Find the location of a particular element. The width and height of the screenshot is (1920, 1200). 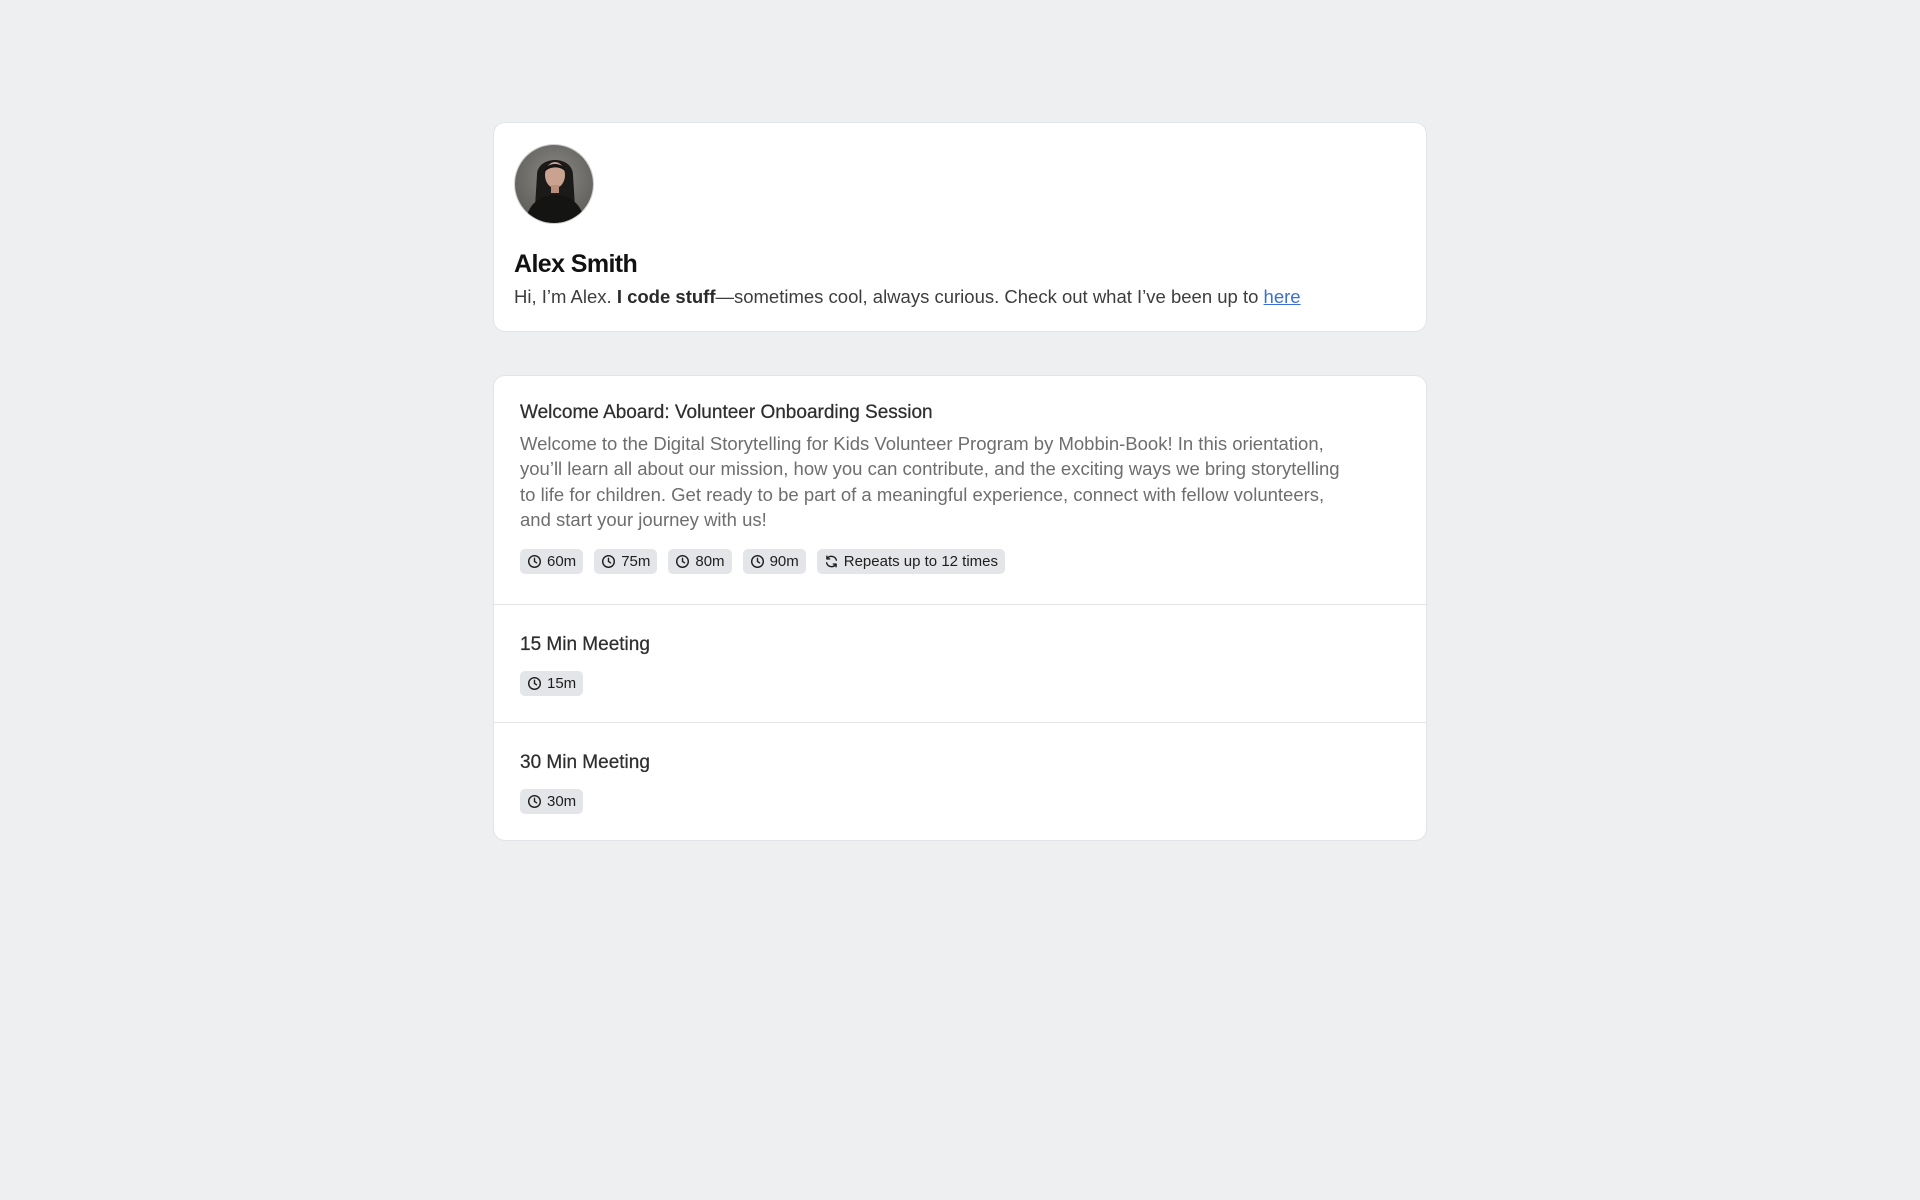

refresh-icon is located at coordinates (831, 561).